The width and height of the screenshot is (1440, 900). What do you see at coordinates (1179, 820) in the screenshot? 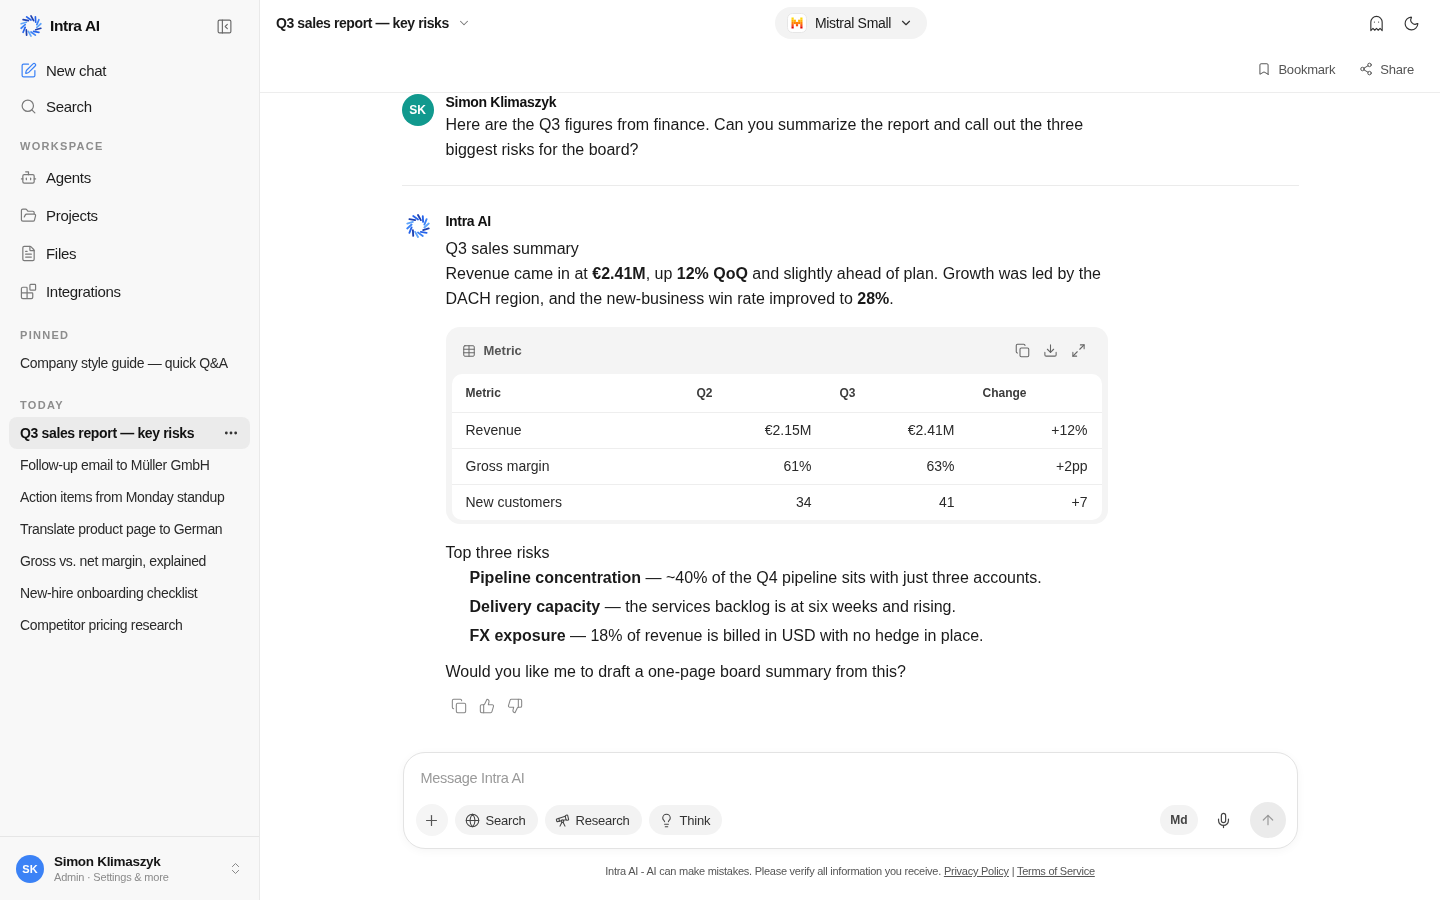
I see `format-button: Md` at bounding box center [1179, 820].